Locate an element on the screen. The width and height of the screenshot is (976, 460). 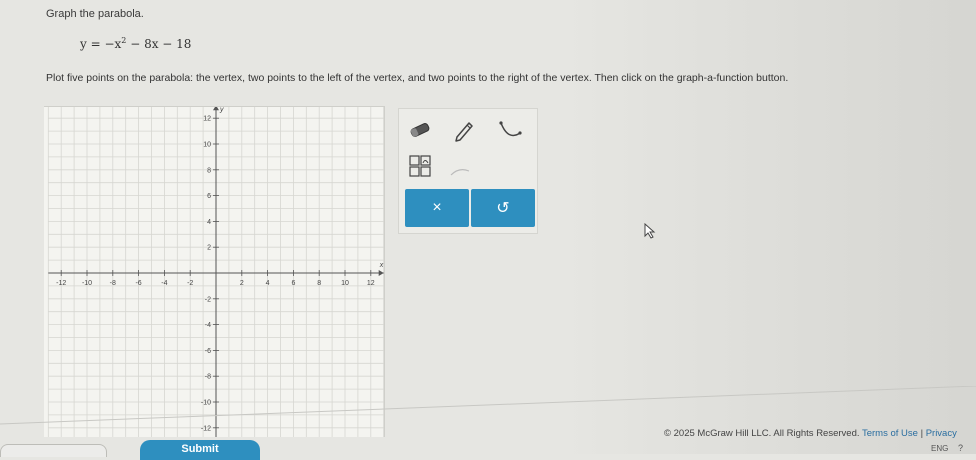
x-tick-label: -6 is located at coordinates (138, 283).